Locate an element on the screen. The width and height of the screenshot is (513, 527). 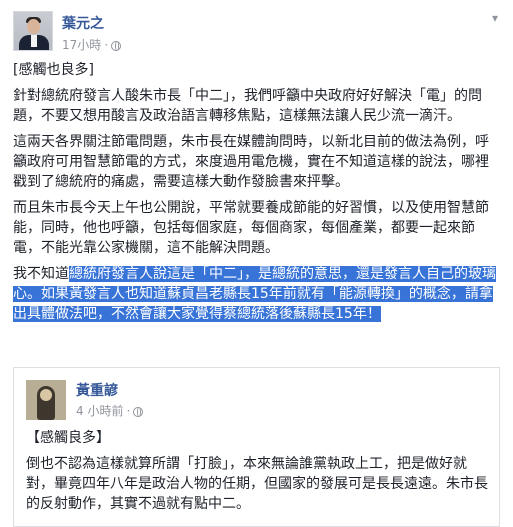
shared-post-time: 4 小時前 is located at coordinates (99, 411).